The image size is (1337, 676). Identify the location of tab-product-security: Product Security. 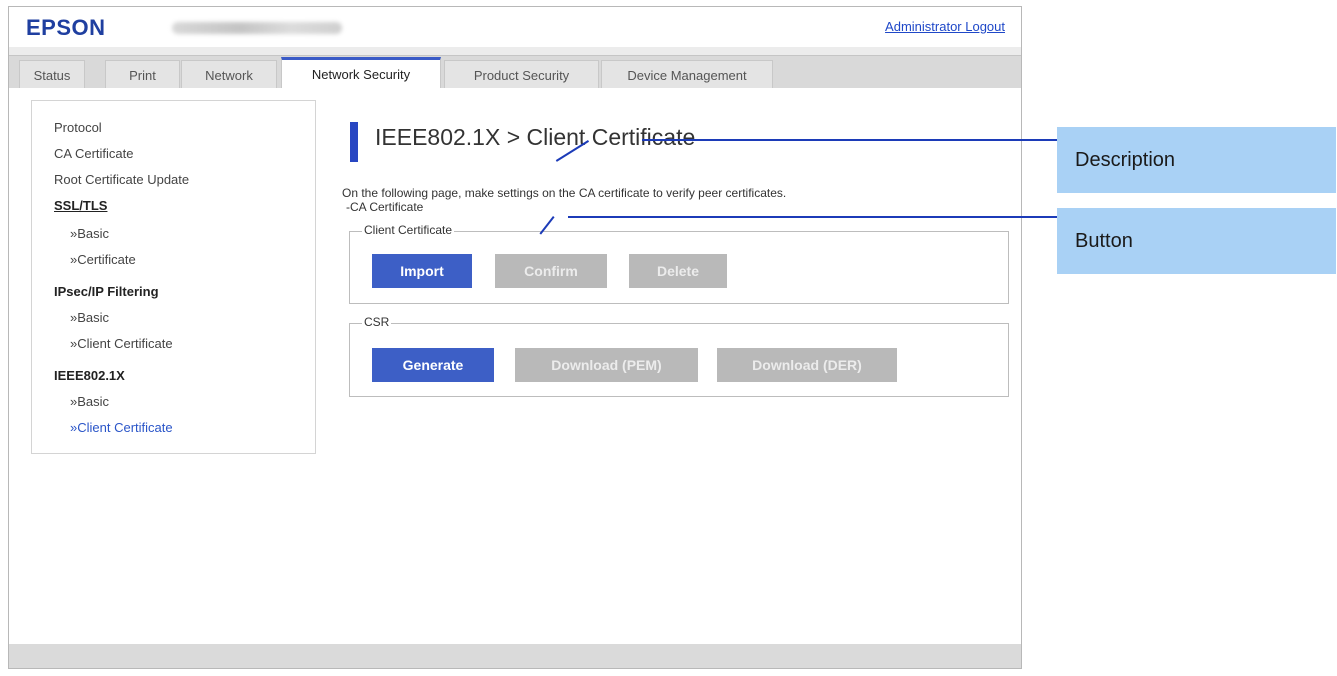
(521, 74).